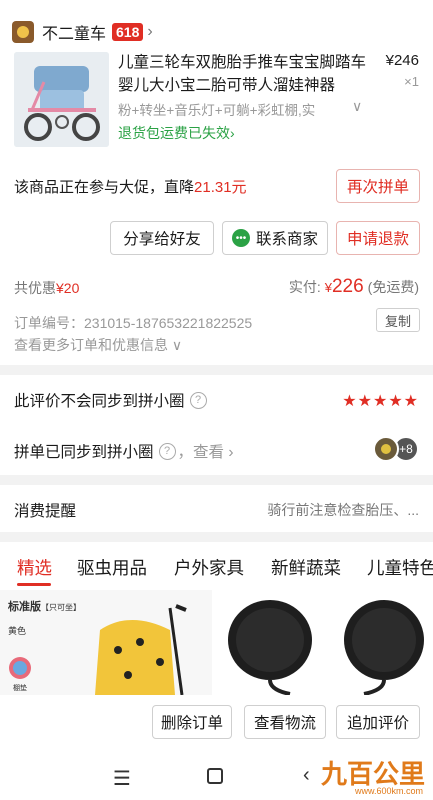  What do you see at coordinates (393, 287) in the screenshot?
I see `paid-note: (免运费)` at bounding box center [393, 287].